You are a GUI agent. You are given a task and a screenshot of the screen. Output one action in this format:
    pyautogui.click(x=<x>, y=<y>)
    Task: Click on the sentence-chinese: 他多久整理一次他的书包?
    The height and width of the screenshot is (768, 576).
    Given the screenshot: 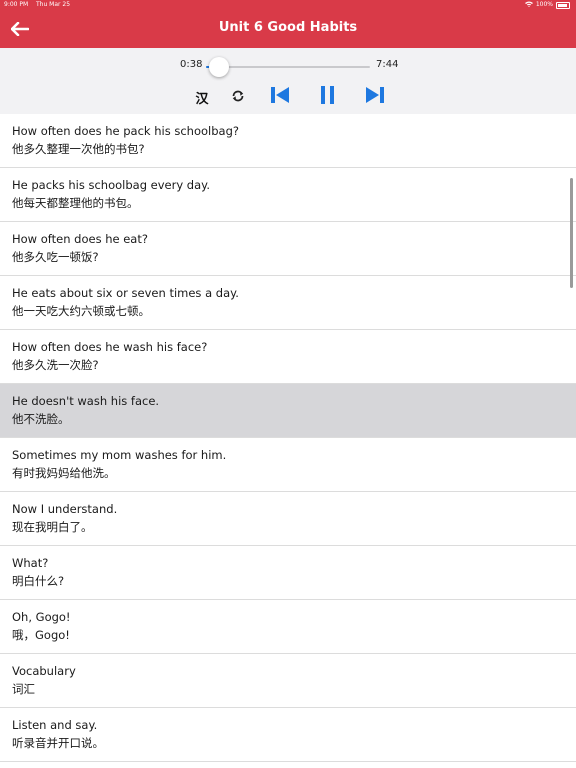 What is the action you would take?
    pyautogui.click(x=78, y=149)
    